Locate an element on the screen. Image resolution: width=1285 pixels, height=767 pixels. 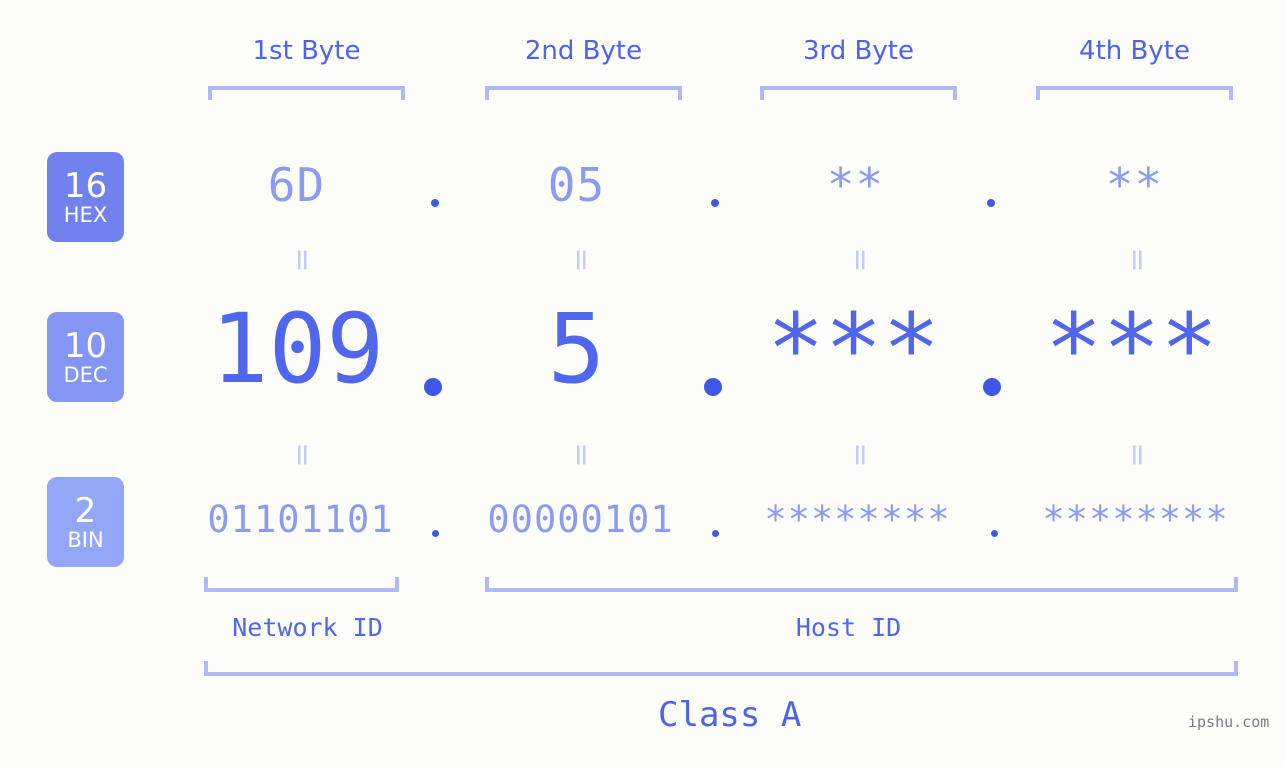
hex-value-byte-3: ** is located at coordinates (855, 185).